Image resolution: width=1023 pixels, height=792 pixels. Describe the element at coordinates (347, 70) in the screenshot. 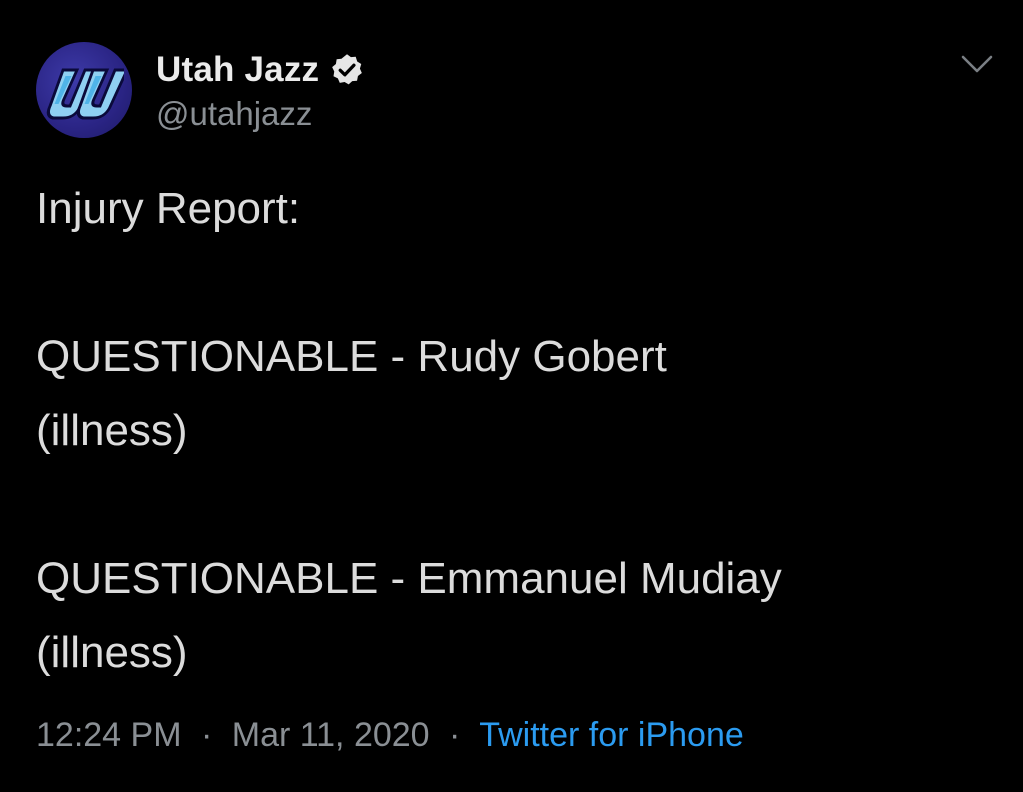

I see `verified-badge-icon` at that location.